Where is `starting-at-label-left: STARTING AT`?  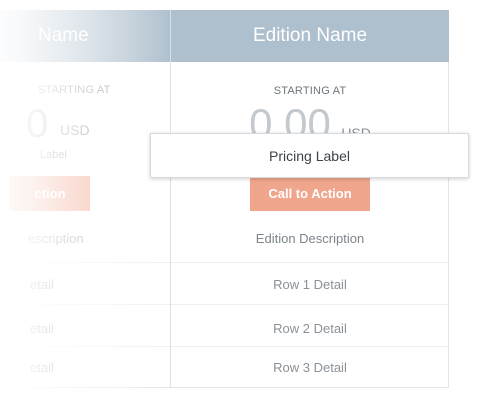 starting-at-label-left: STARTING AT is located at coordinates (74, 90).